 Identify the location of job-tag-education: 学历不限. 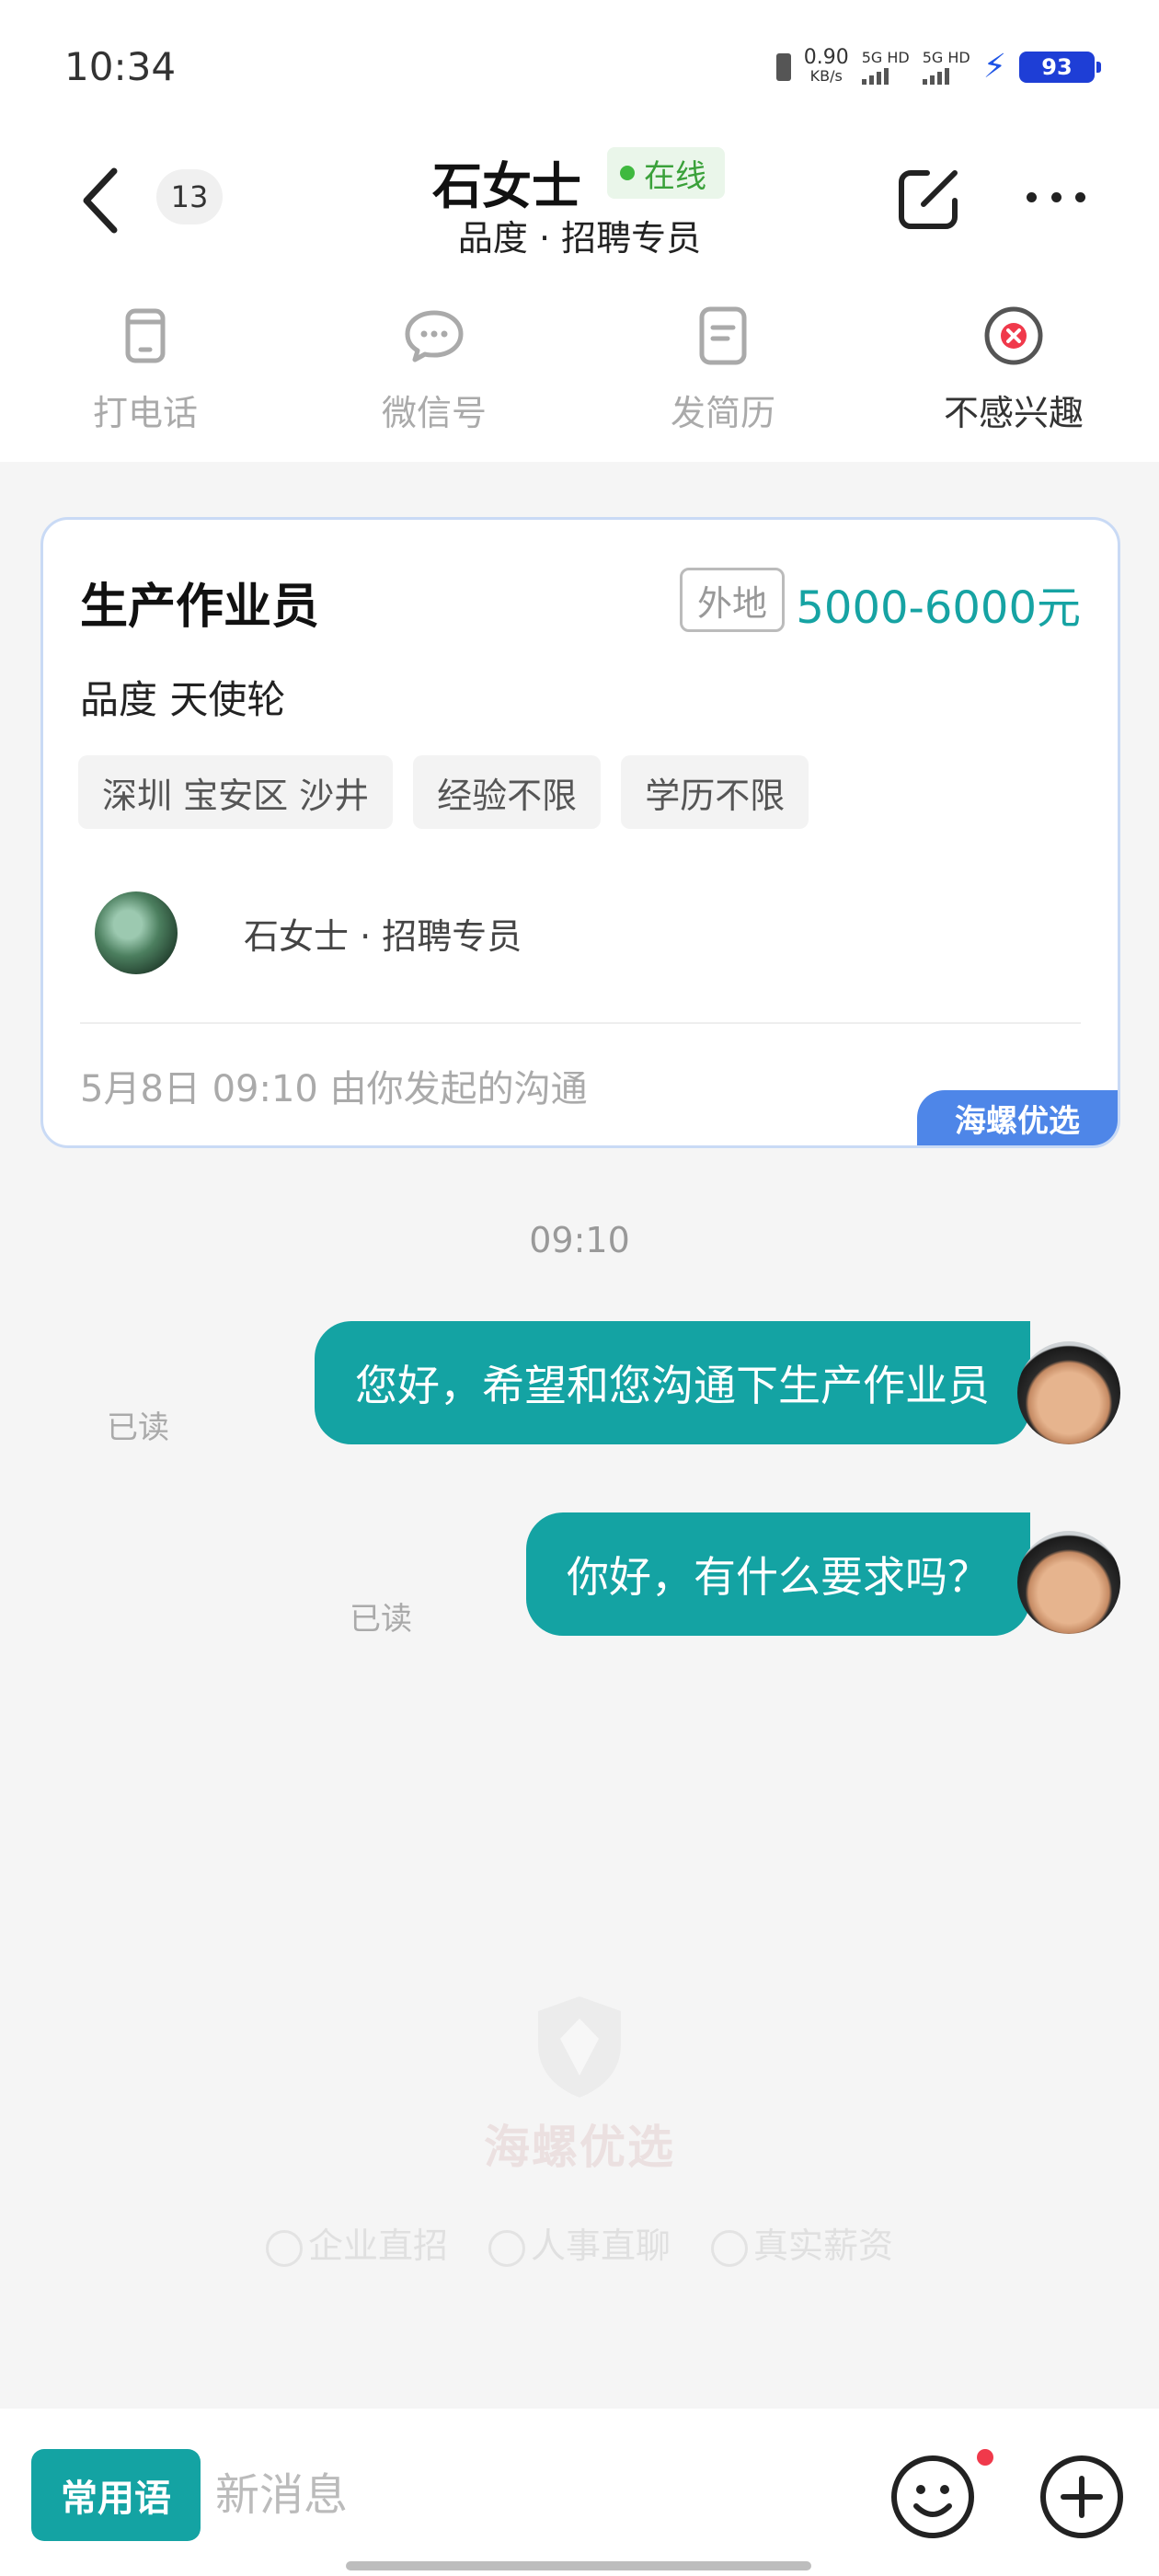
(715, 792).